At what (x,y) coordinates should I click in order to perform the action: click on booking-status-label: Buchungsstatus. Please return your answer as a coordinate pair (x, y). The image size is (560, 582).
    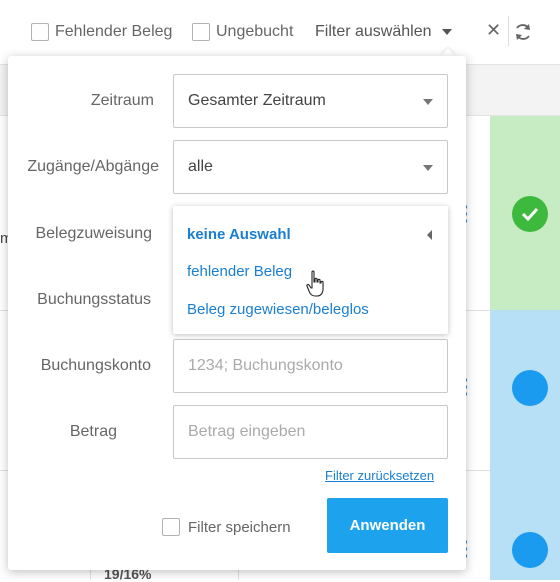
    Looking at the image, I should click on (94, 299).